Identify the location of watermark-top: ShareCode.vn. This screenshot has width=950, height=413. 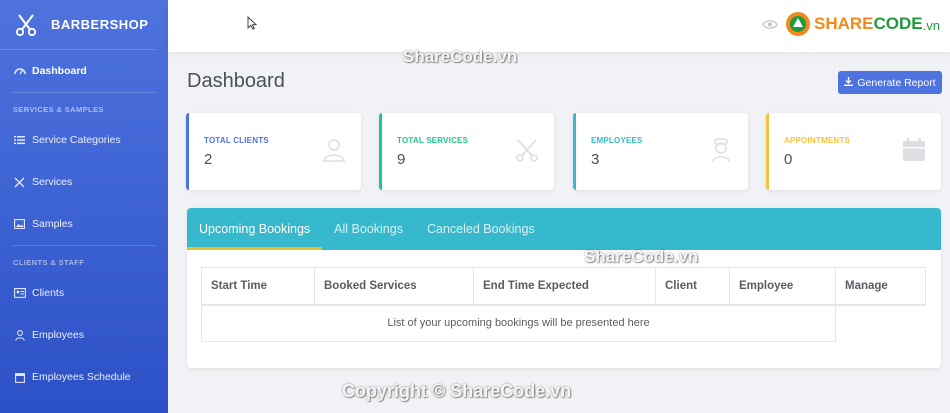
(460, 56).